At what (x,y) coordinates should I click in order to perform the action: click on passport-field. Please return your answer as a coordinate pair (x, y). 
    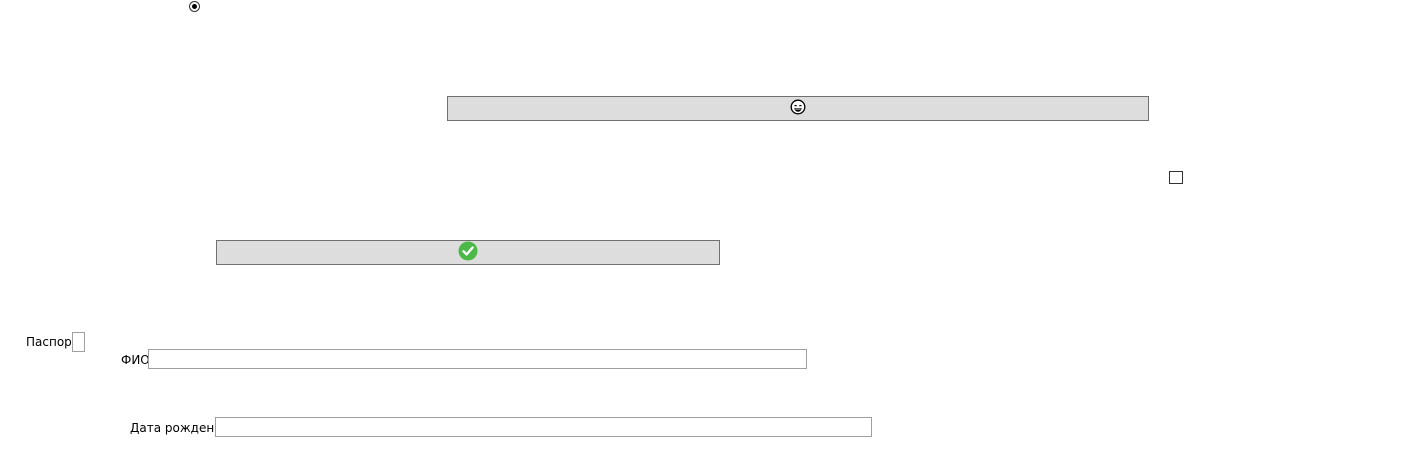
    Looking at the image, I should click on (78, 342).